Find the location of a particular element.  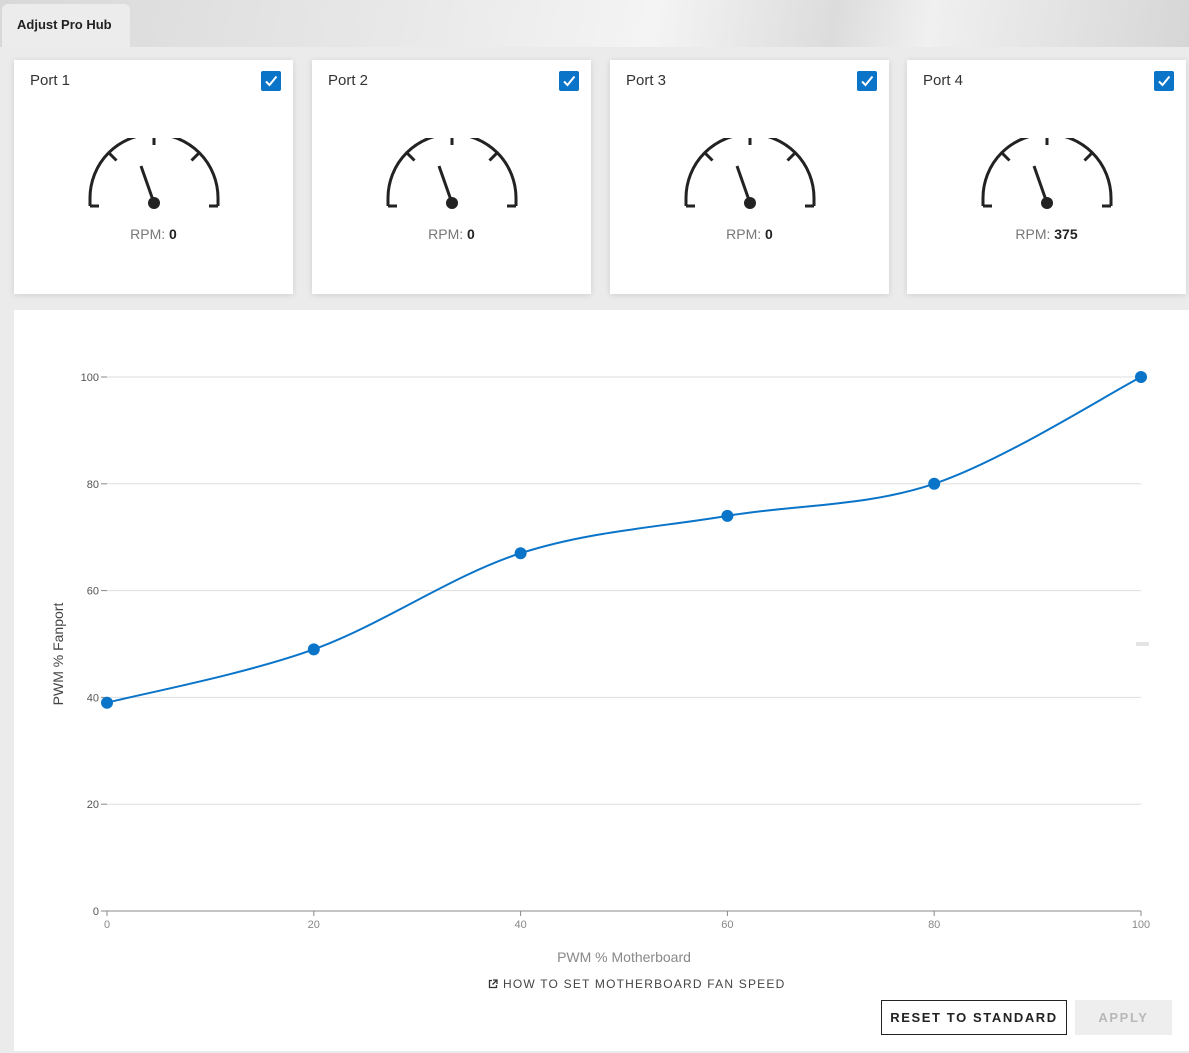

x-tick-label: 100 is located at coordinates (1141, 925).